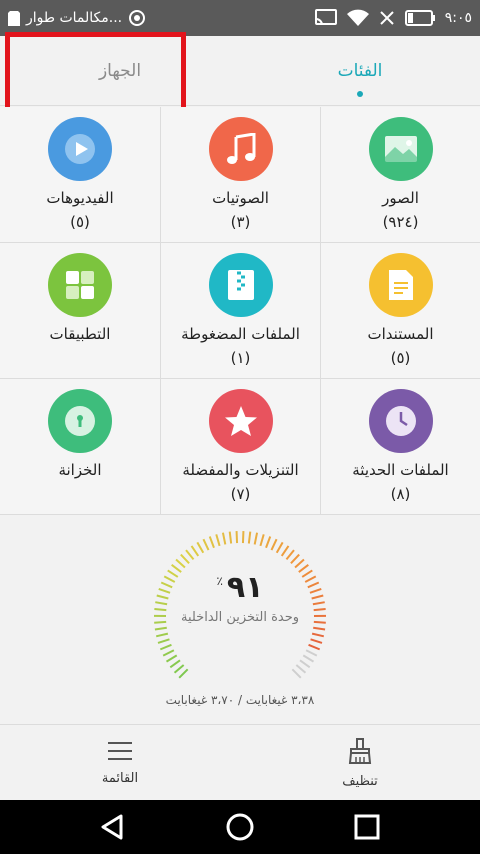 The width and height of the screenshot is (480, 854). I want to click on category-label: التطبيقات, so click(80, 334).